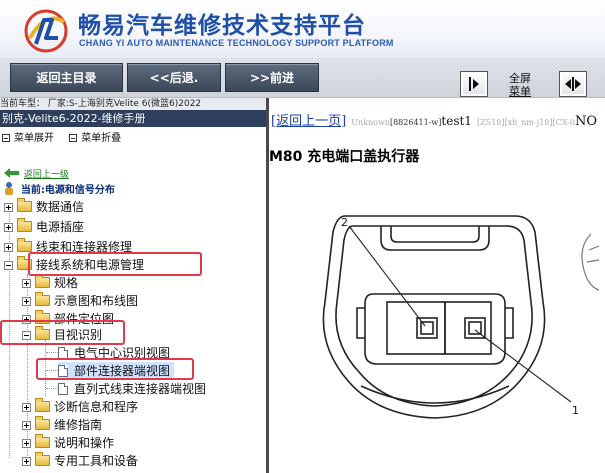  Describe the element at coordinates (370, 122) in the screenshot. I see `unknown-label: Unknown` at that location.